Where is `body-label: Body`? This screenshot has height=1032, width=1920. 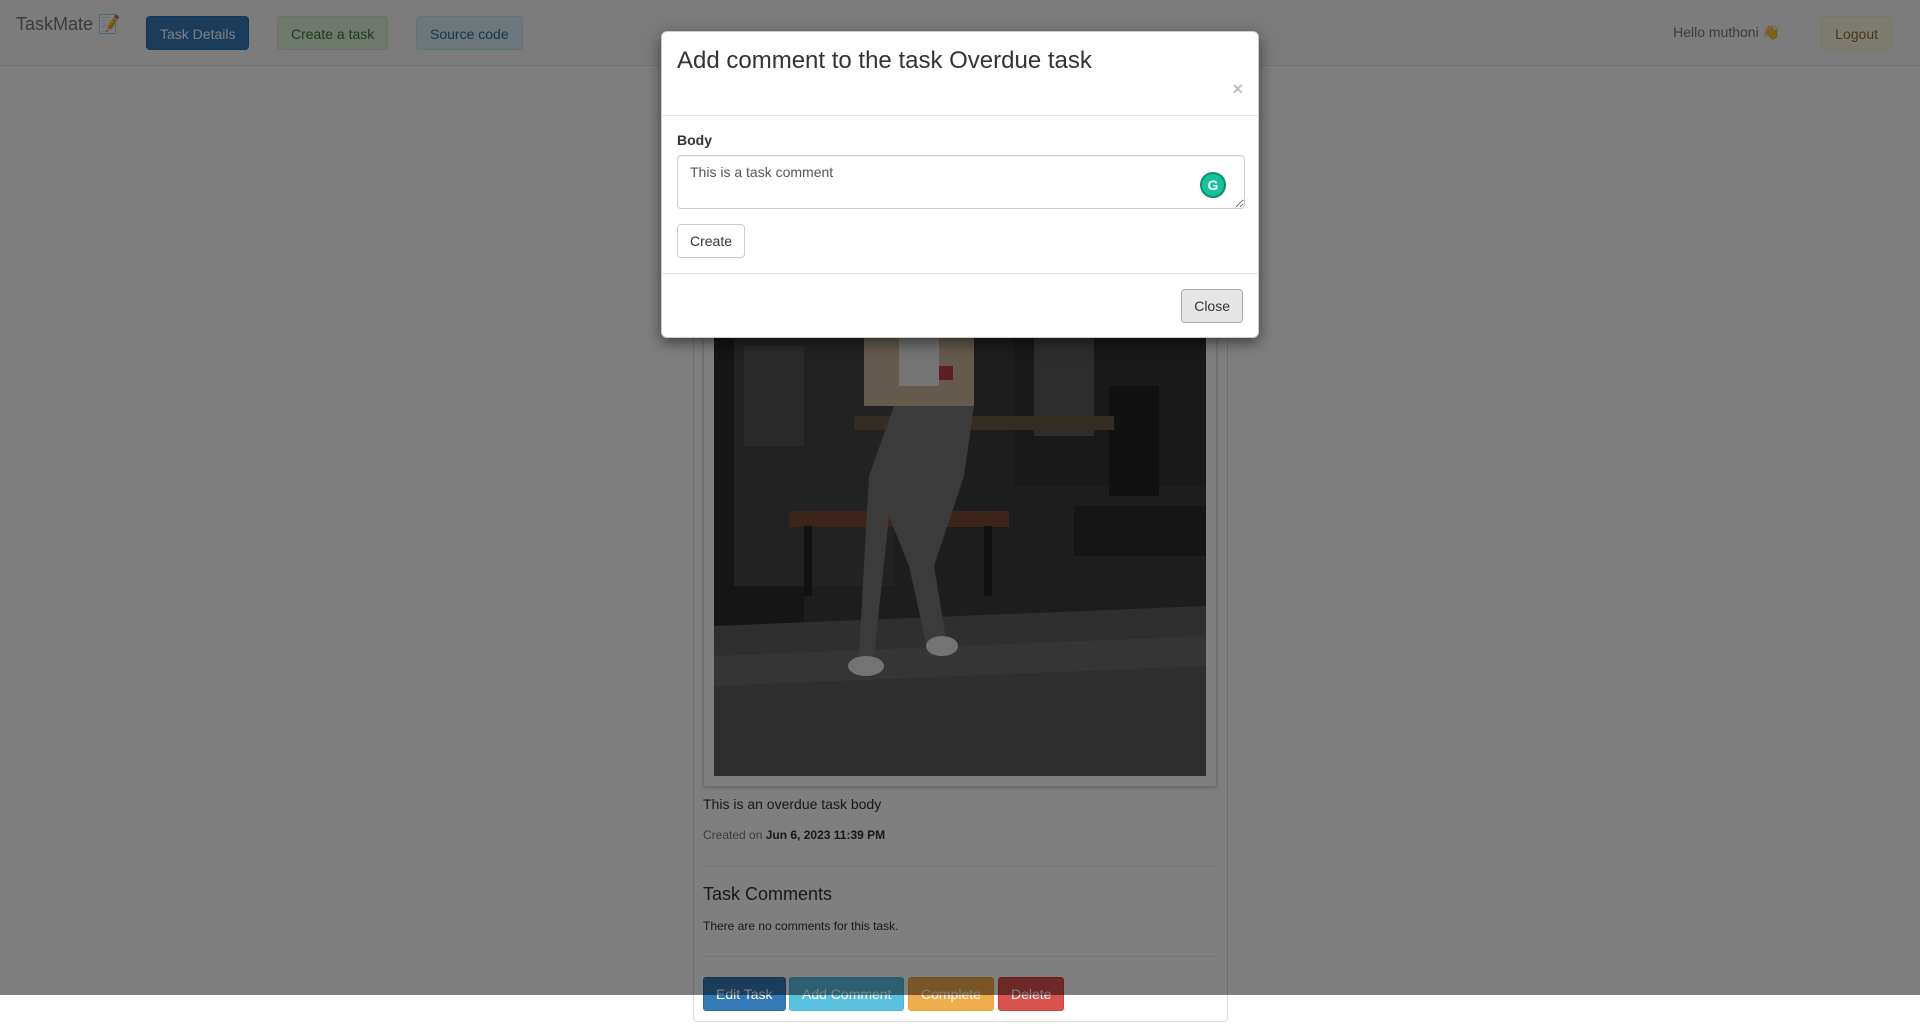 body-label: Body is located at coordinates (694, 140).